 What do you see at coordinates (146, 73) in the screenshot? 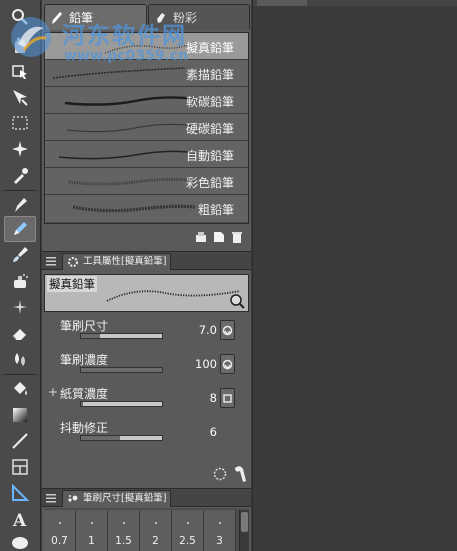
I see `brush-item-sketch-pencil: 素描鉛筆` at bounding box center [146, 73].